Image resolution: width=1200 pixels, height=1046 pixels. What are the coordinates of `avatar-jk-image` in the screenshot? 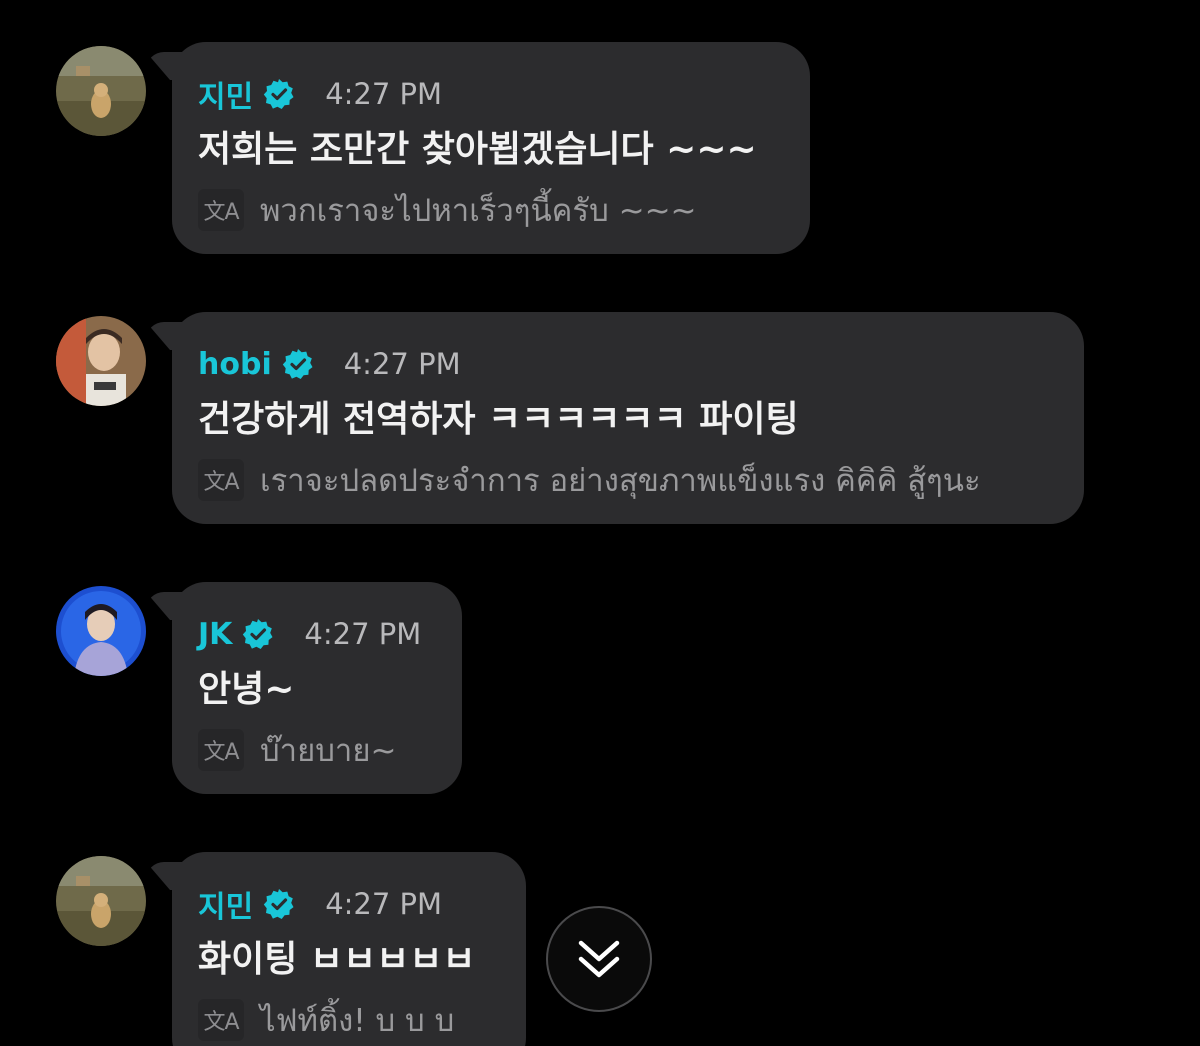 It's located at (101, 631).